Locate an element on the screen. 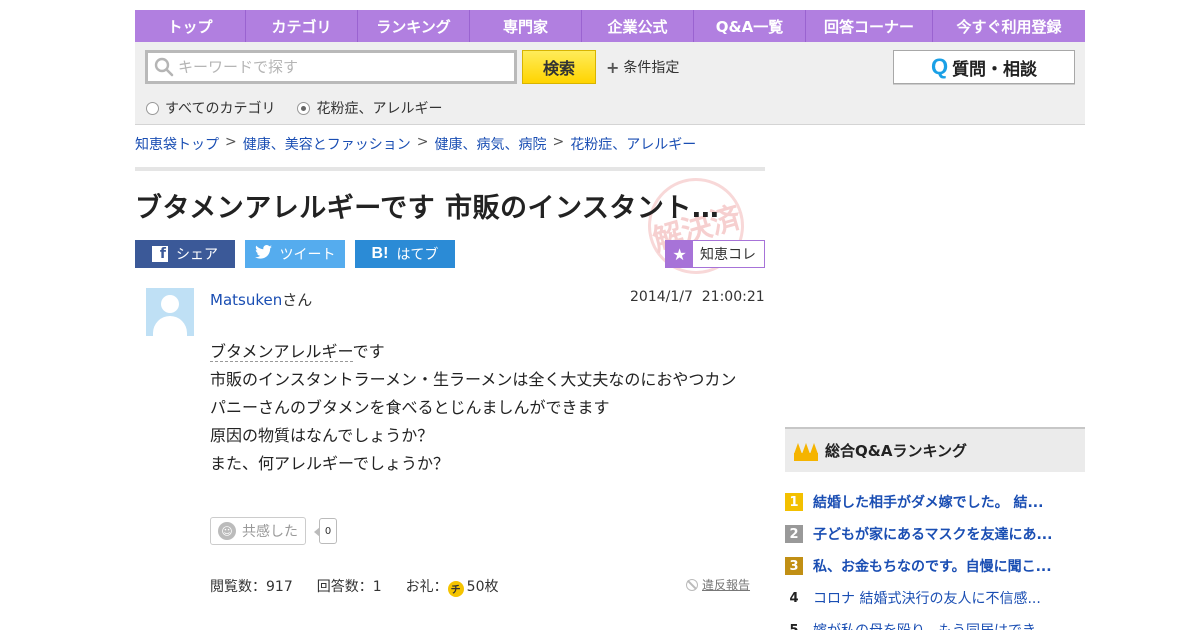 This screenshot has height=630, width=1200. breadcrumb-item-health-beauty: 健康、美容とファッション is located at coordinates (327, 144).